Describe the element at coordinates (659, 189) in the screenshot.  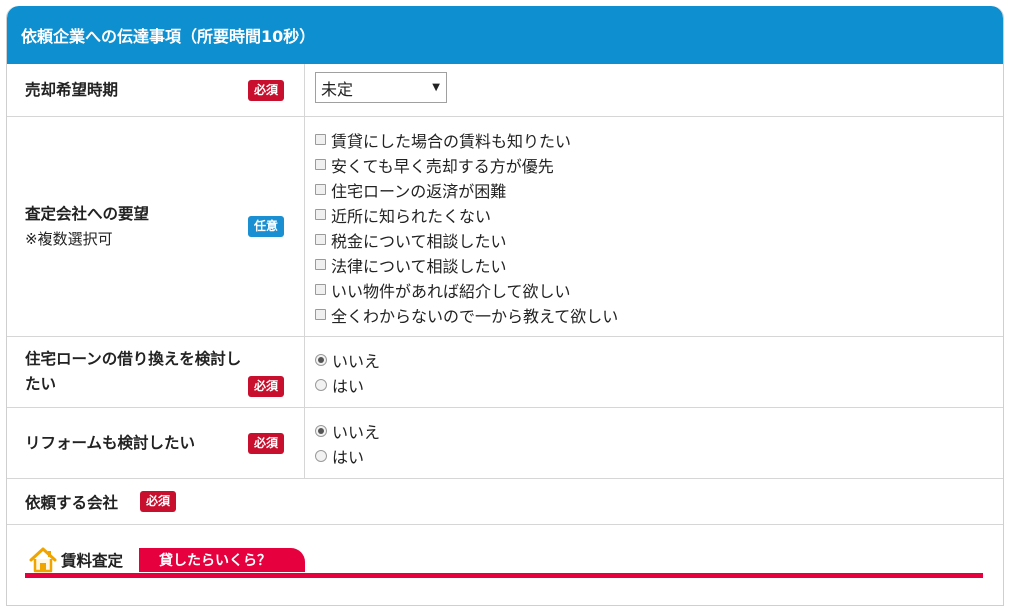
I see `checkbox-option: 住宅ローンの返済が困難` at that location.